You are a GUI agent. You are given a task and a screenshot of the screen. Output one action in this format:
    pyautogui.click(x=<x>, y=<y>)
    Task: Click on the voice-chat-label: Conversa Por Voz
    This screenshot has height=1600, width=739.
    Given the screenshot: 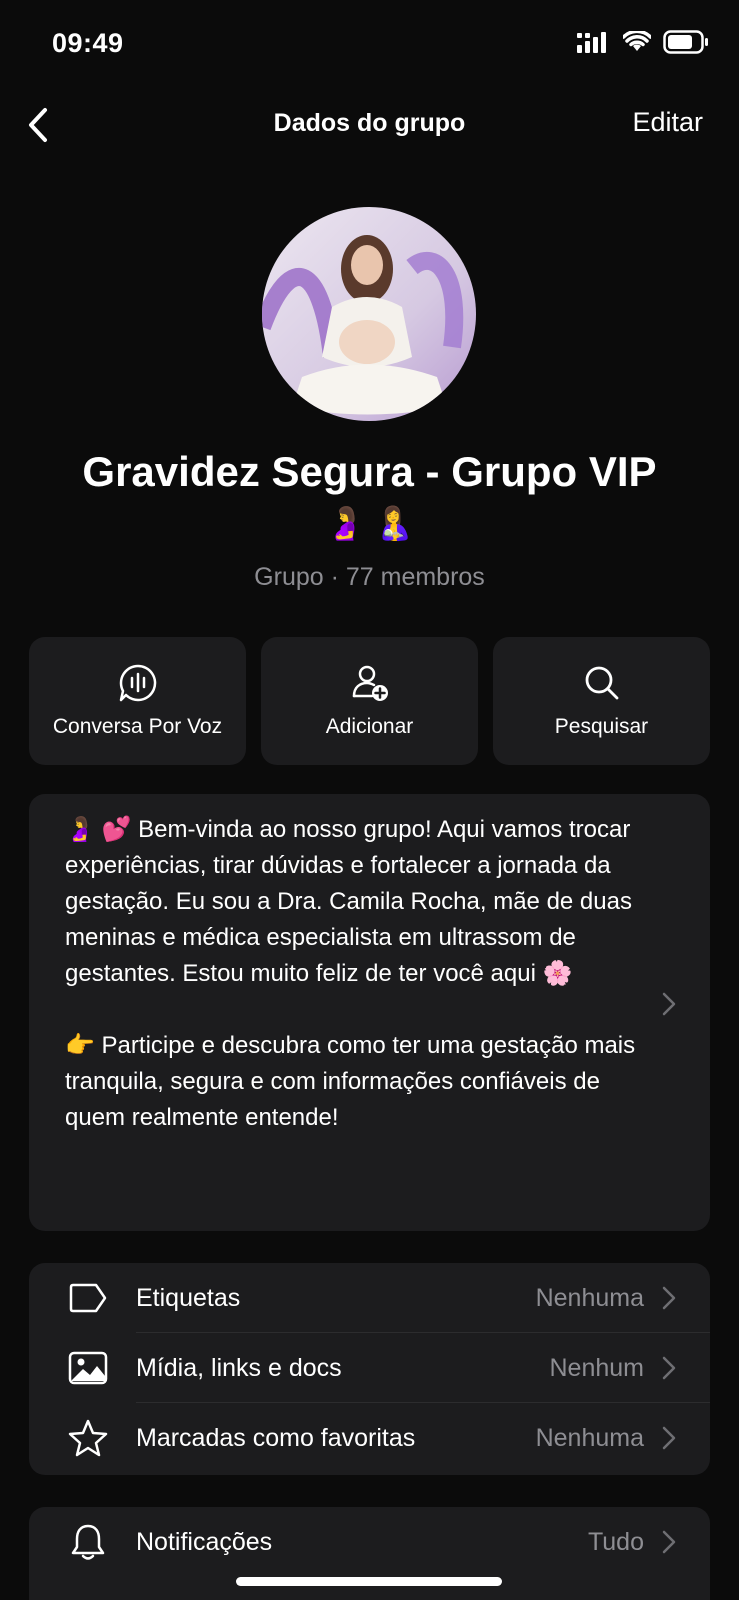 What is the action you would take?
    pyautogui.click(x=137, y=726)
    